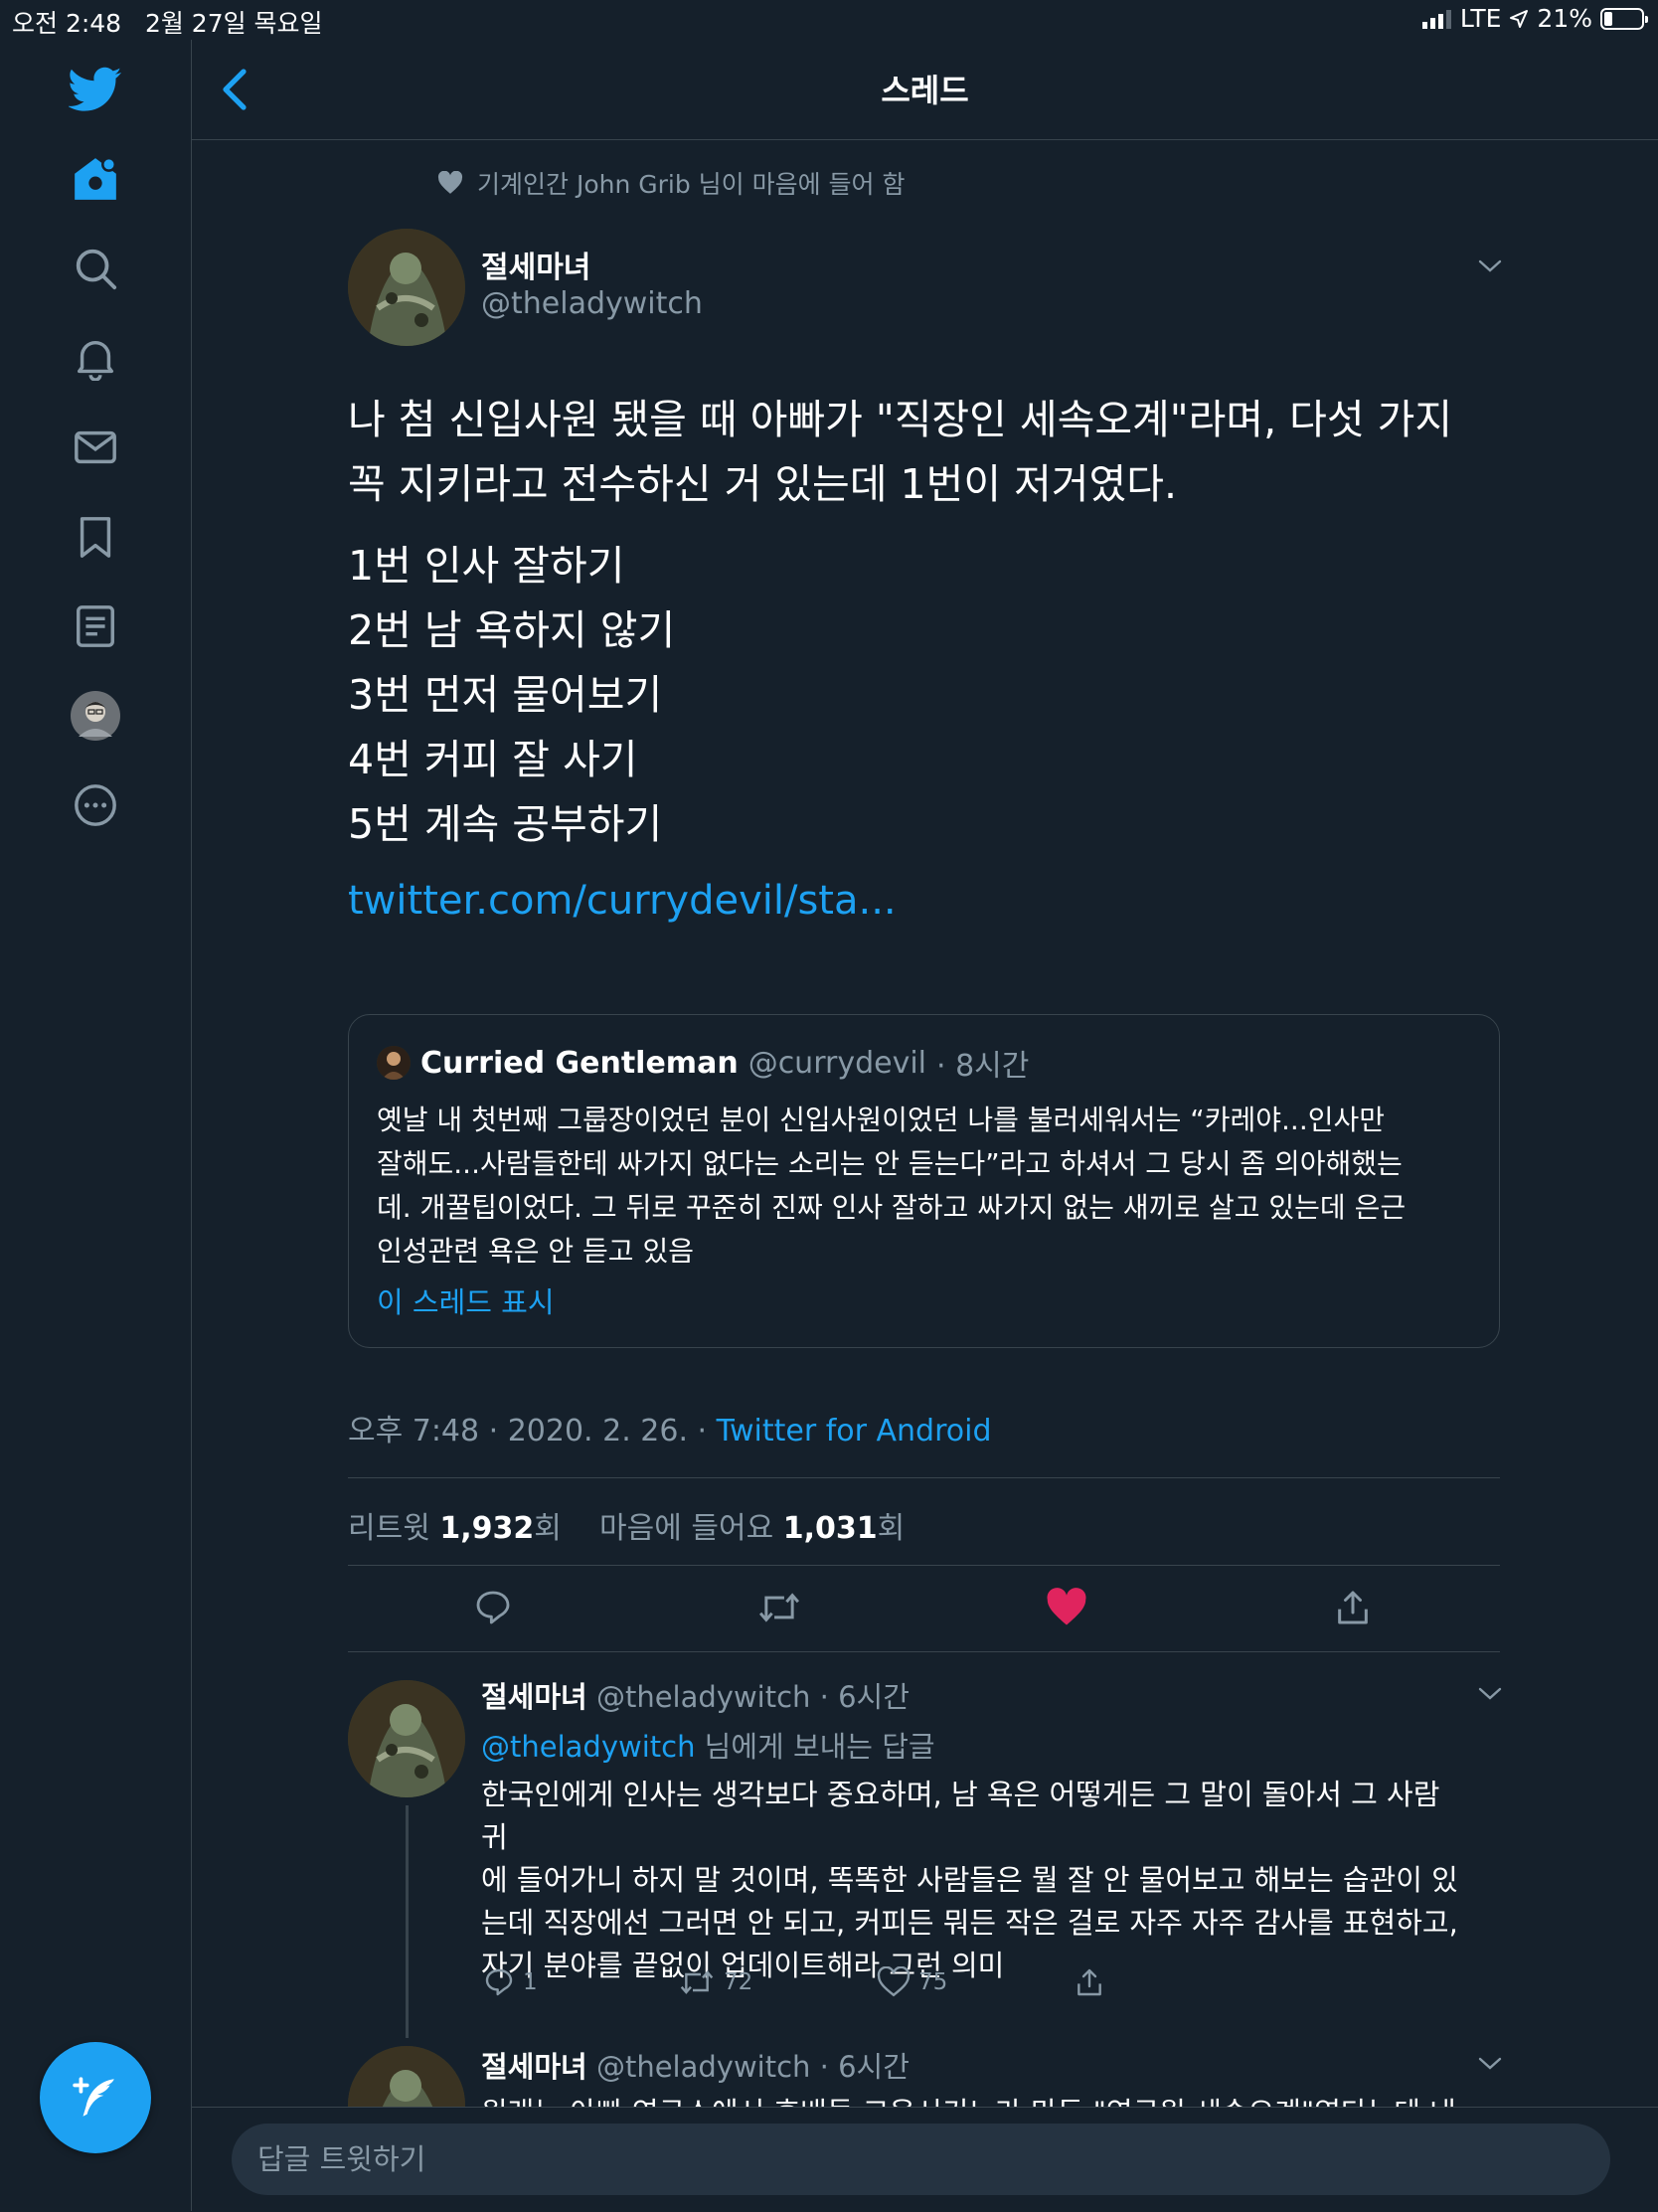  What do you see at coordinates (580, 1063) in the screenshot?
I see `quote-author-name: Curried Gentleman` at bounding box center [580, 1063].